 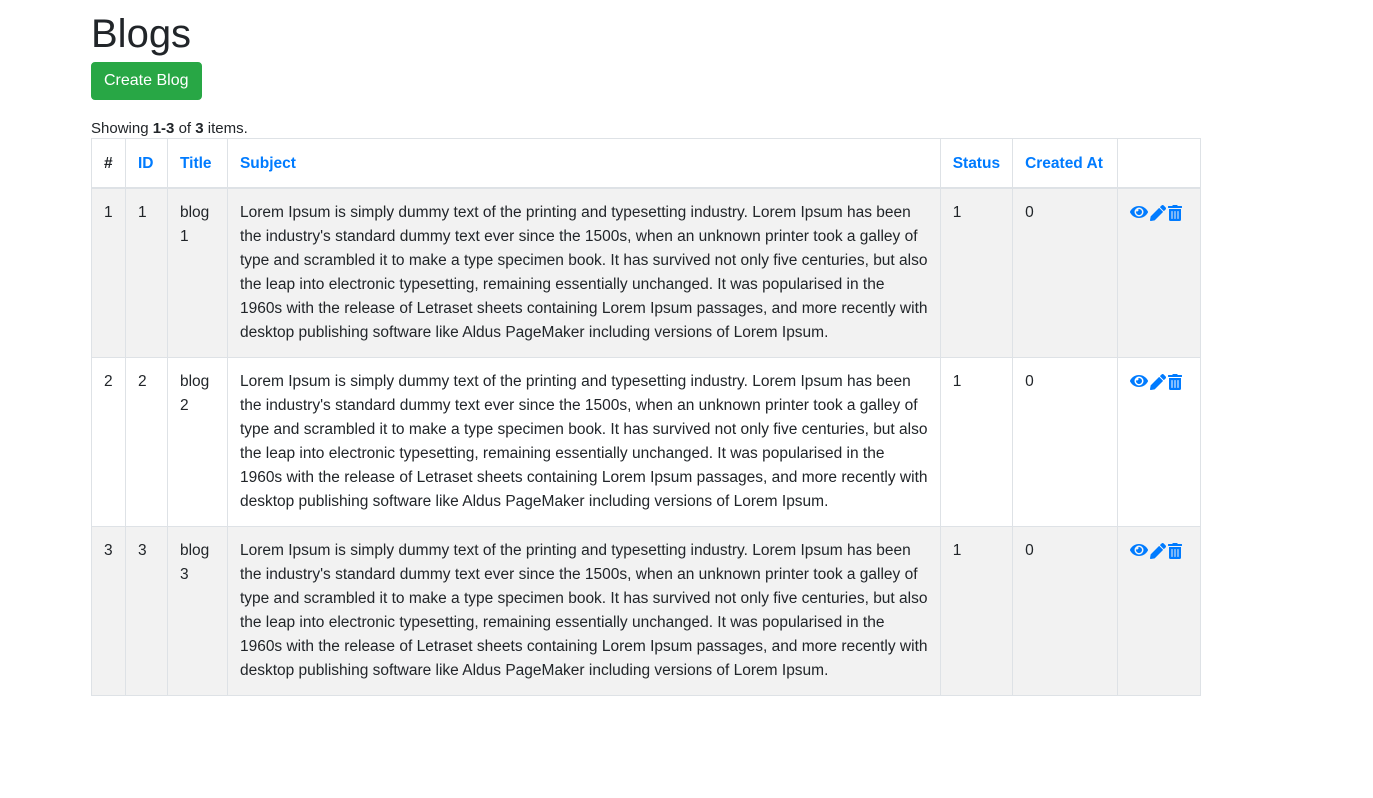 What do you see at coordinates (146, 272) in the screenshot?
I see `cell-id: 1` at bounding box center [146, 272].